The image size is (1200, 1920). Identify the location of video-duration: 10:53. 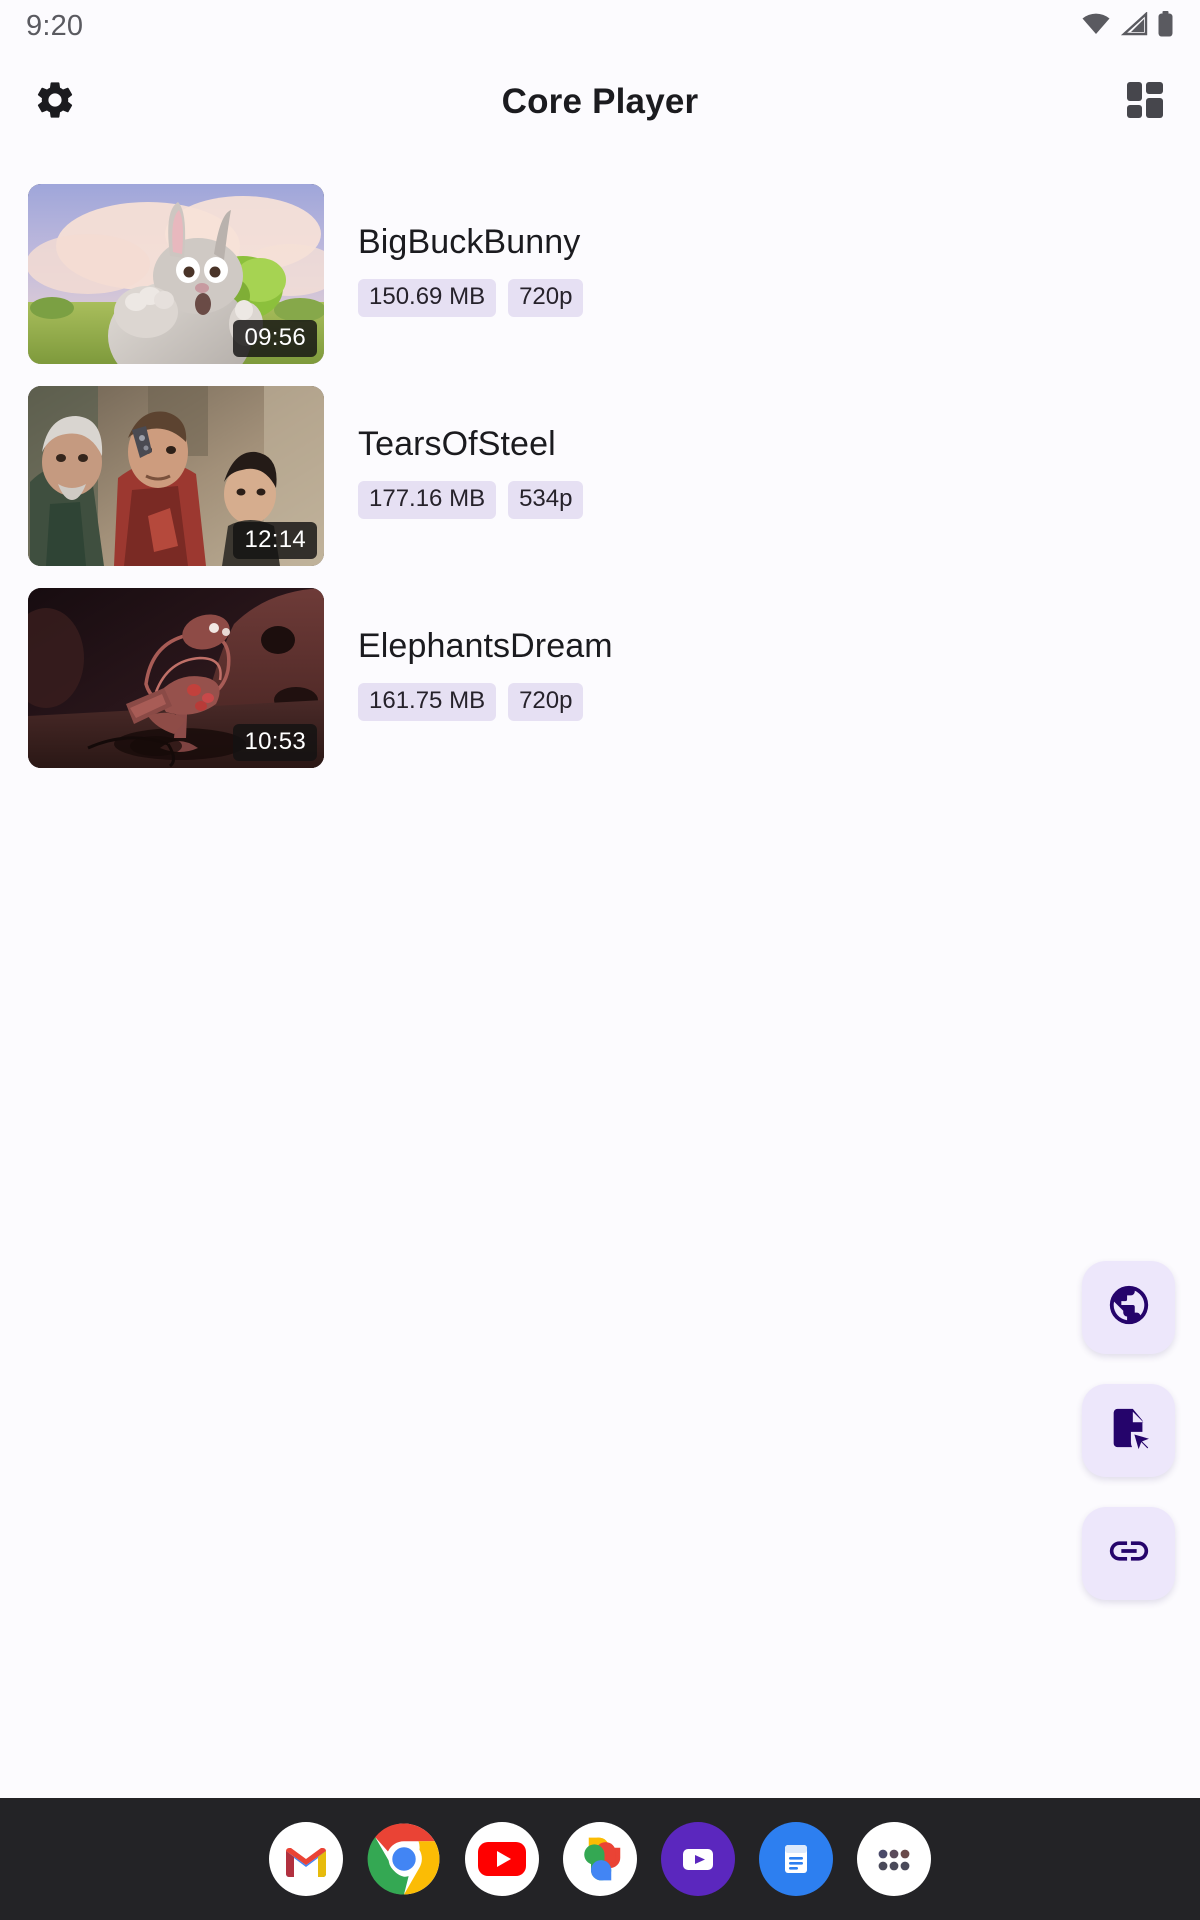
(275, 742).